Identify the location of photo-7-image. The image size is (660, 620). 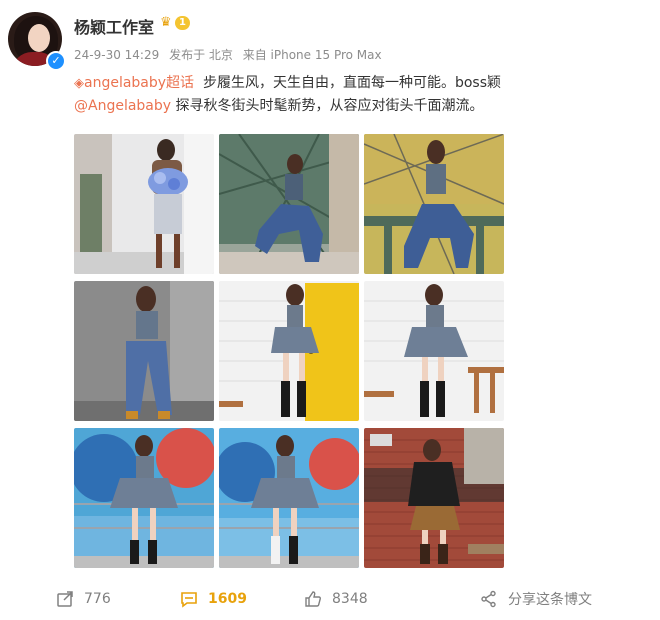
(144, 498).